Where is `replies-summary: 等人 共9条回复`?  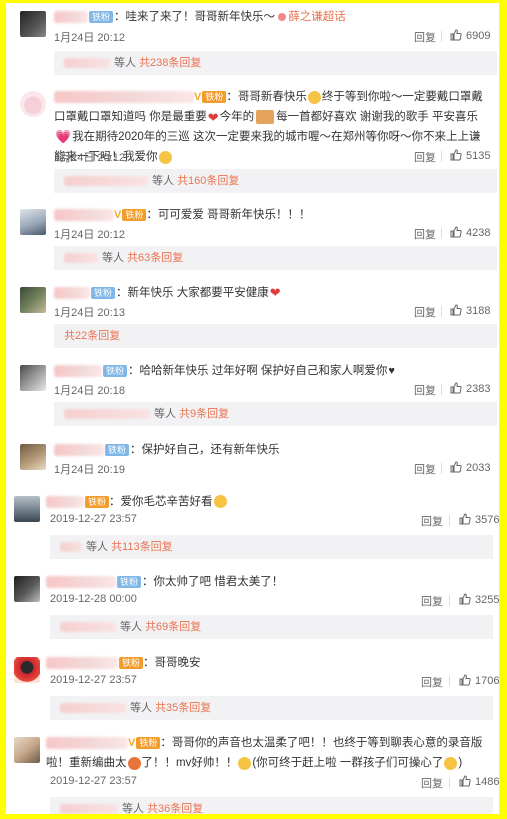
replies-summary: 等人 共9条回复 is located at coordinates (275, 414).